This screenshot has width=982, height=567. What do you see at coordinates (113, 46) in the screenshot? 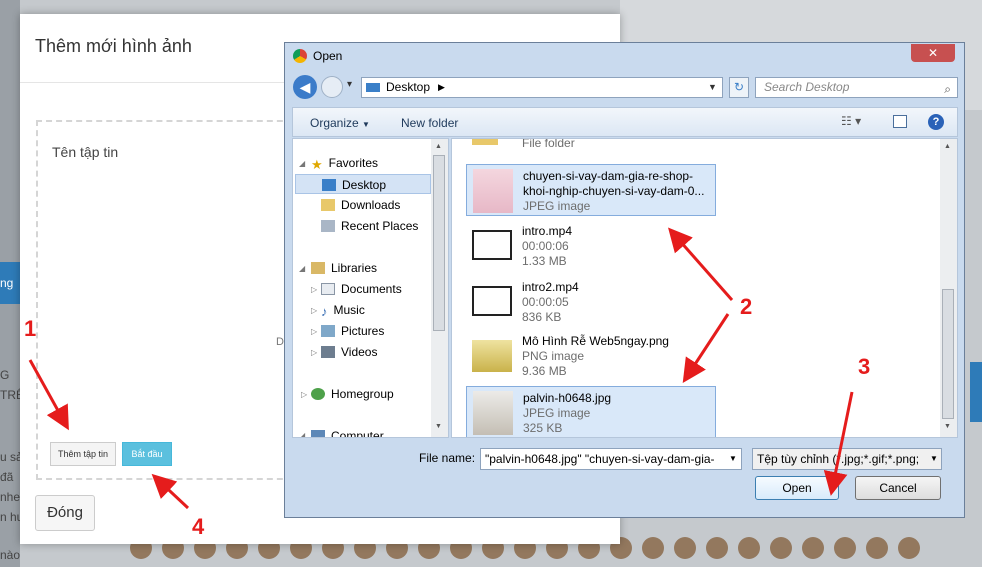
I see `modal-title: Thêm mới hình ảnh` at bounding box center [113, 46].